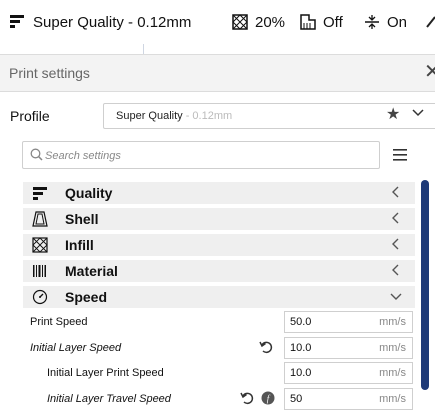 The height and width of the screenshot is (412, 435). What do you see at coordinates (209, 400) in the screenshot?
I see `setting-row-initial-layer-travel-speed: Initial Layer Travel Speed f 50 mm/s` at bounding box center [209, 400].